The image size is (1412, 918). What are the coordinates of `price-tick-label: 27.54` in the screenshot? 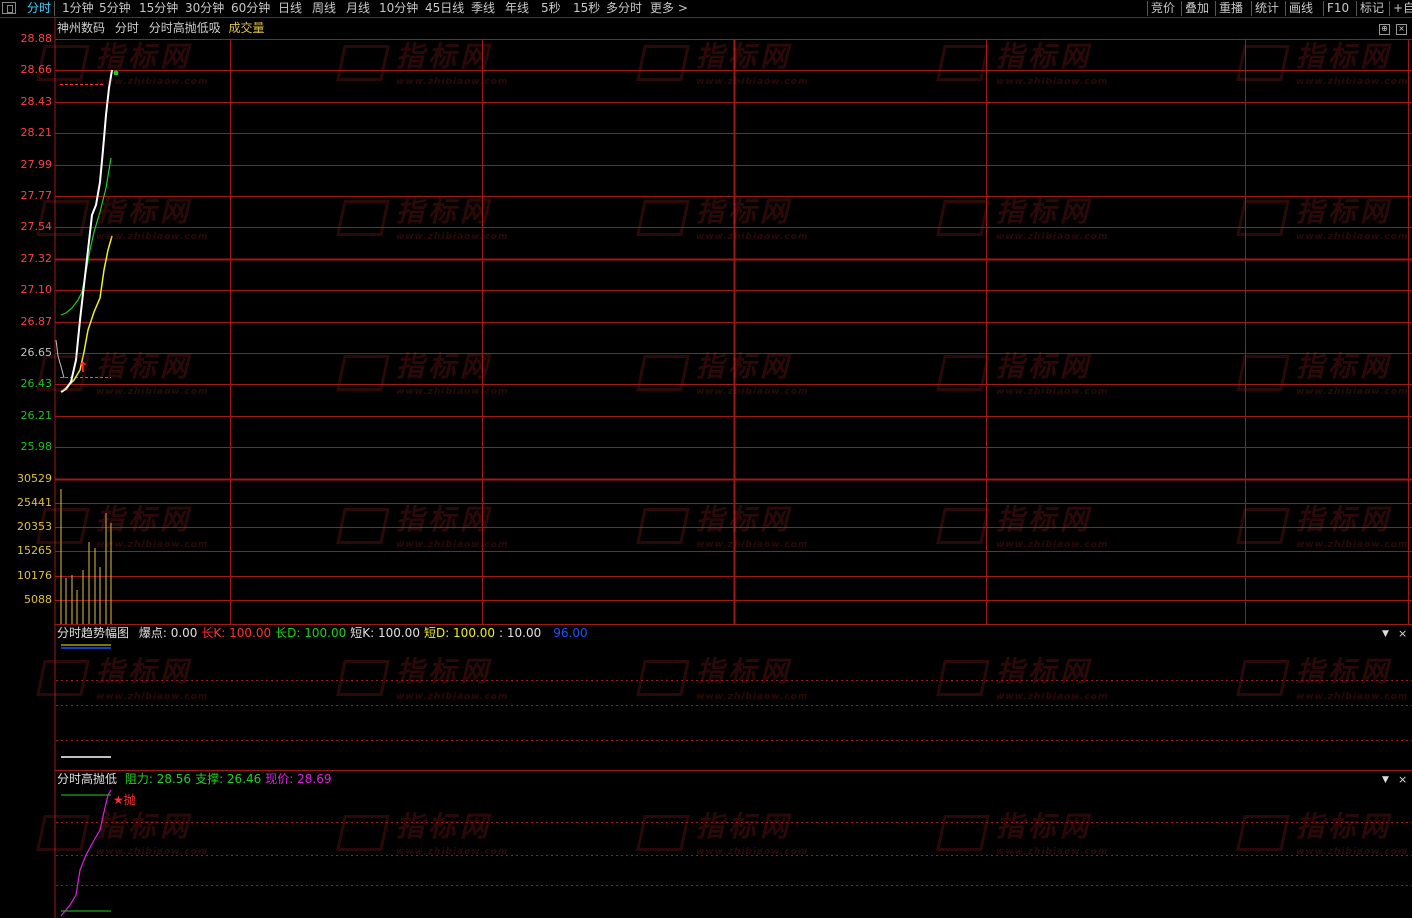 It's located at (36, 227).